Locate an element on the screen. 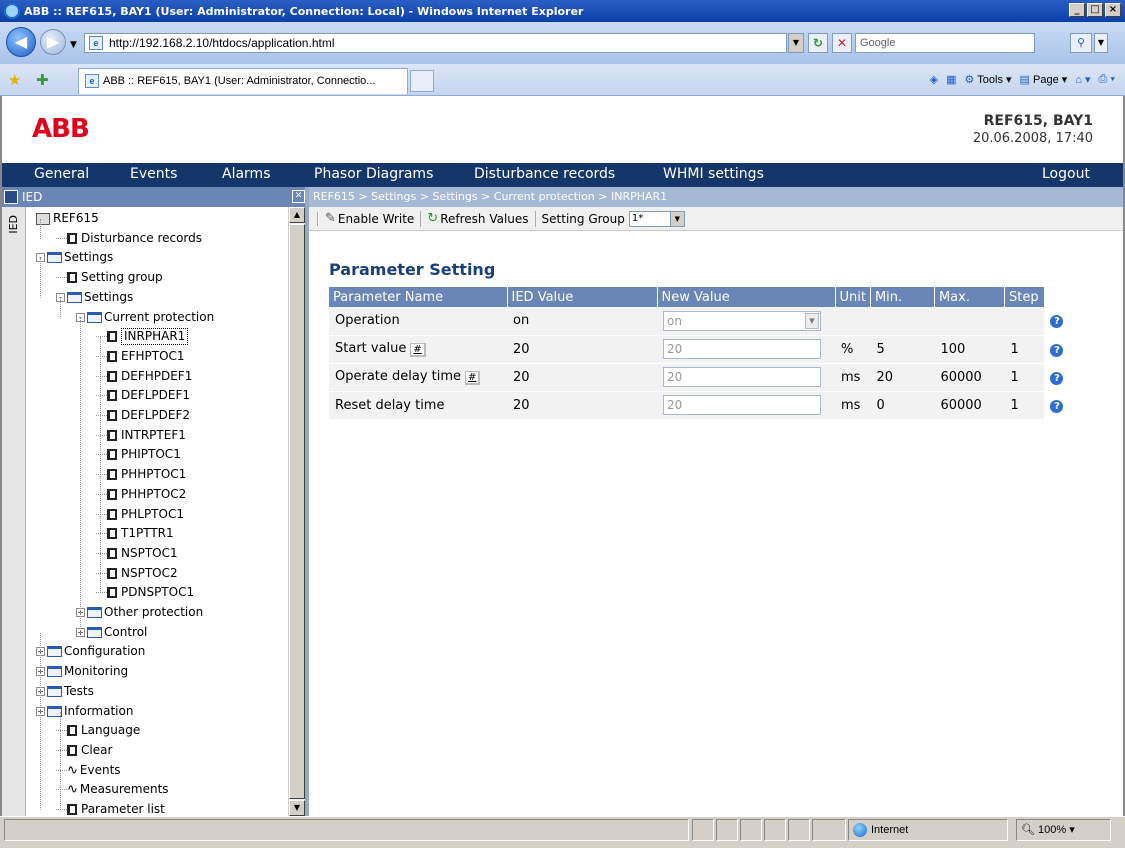  setting-group-select: 1* ▼ is located at coordinates (656, 218).